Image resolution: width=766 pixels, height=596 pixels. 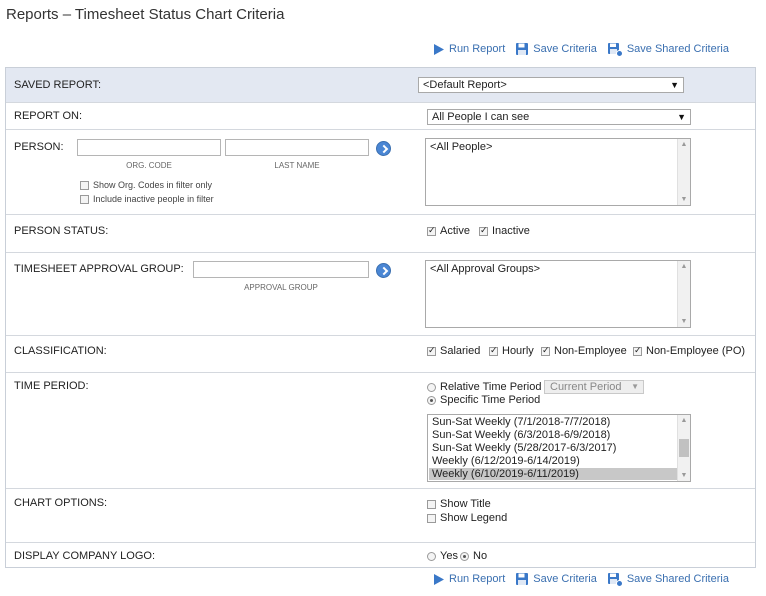 What do you see at coordinates (380, 555) in the screenshot?
I see `row-company-logo: DISPLAY COMPANY LOGO: Yes No` at bounding box center [380, 555].